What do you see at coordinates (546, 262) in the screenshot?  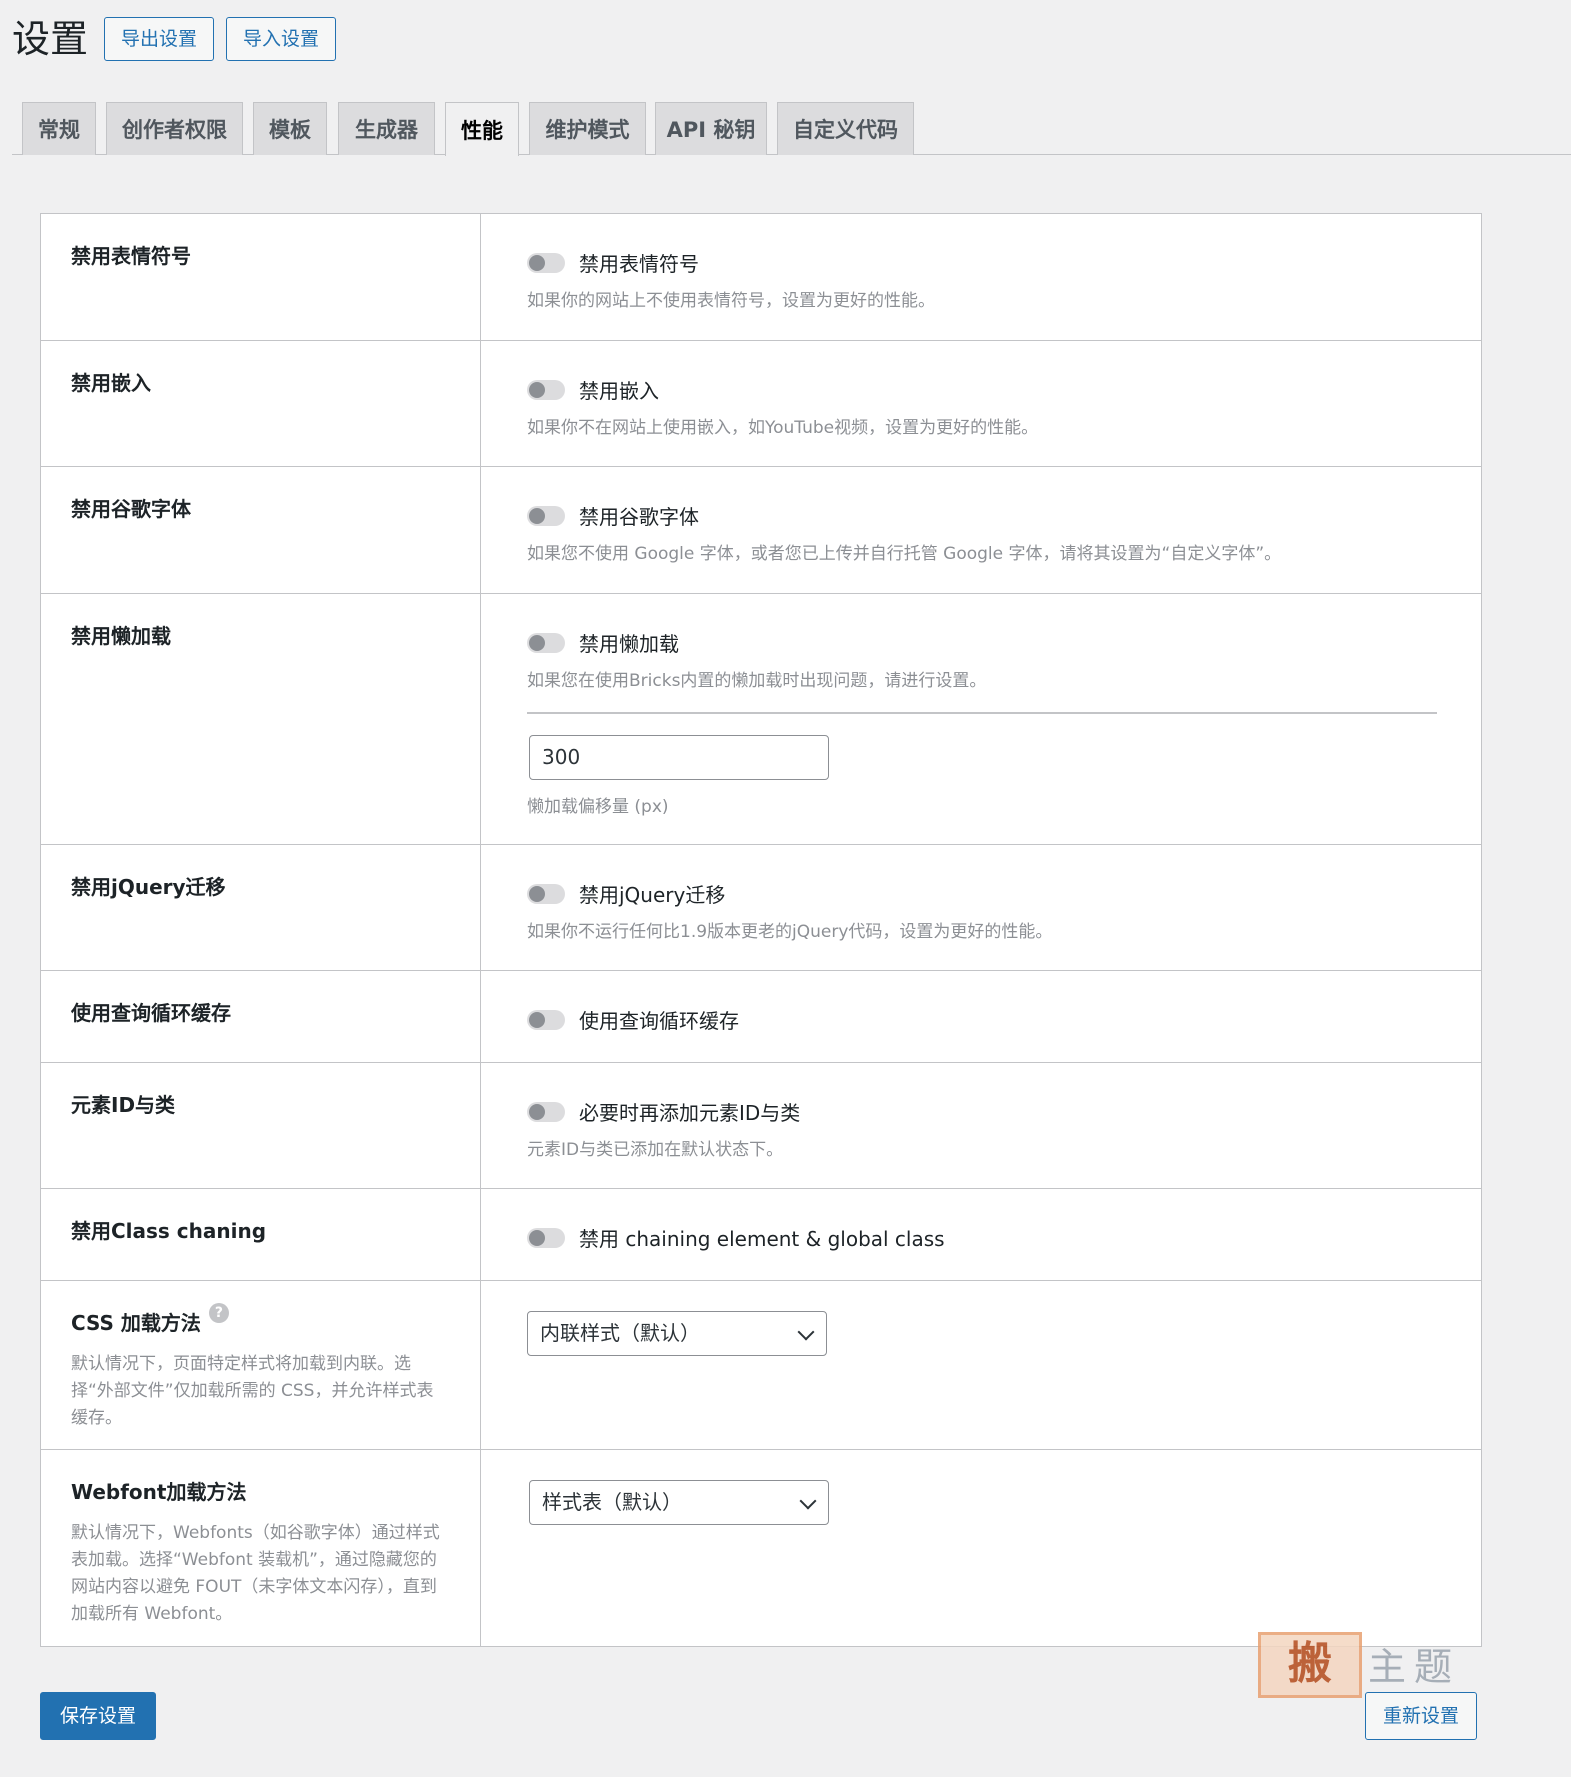 I see `disable-emoji-toggle` at bounding box center [546, 262].